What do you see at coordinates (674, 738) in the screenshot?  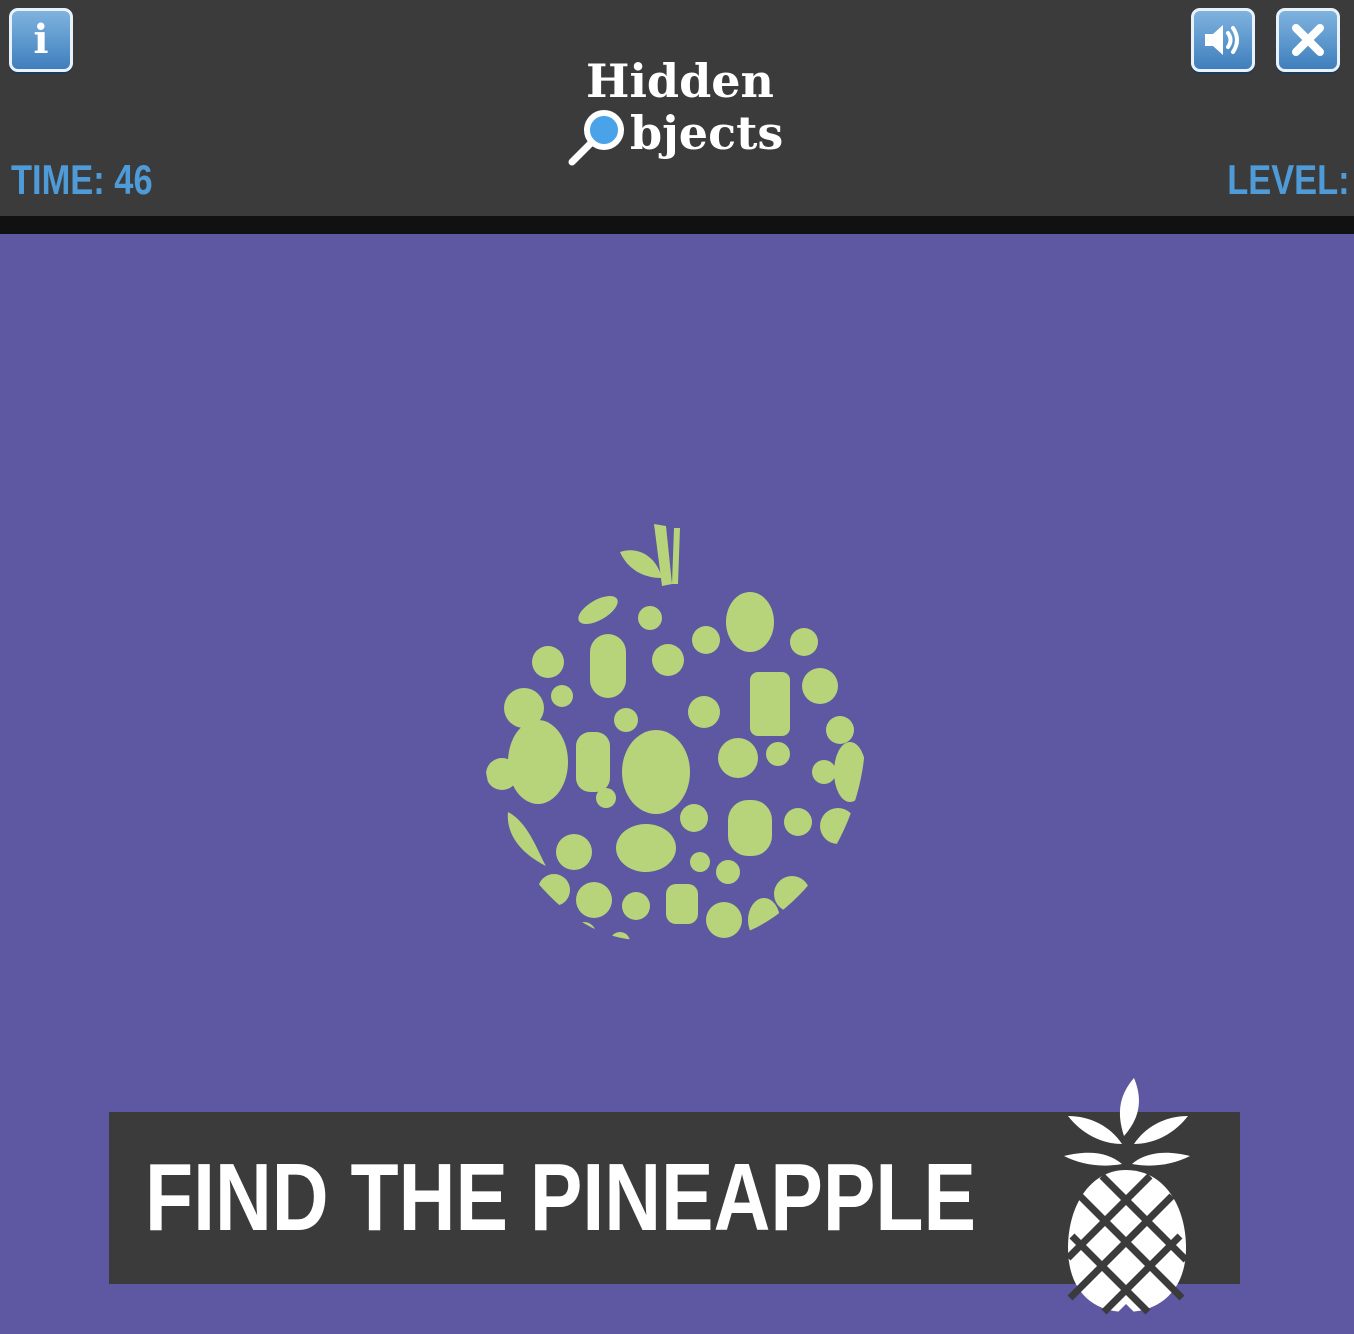 I see `fruit-vegetable-apple-icon` at bounding box center [674, 738].